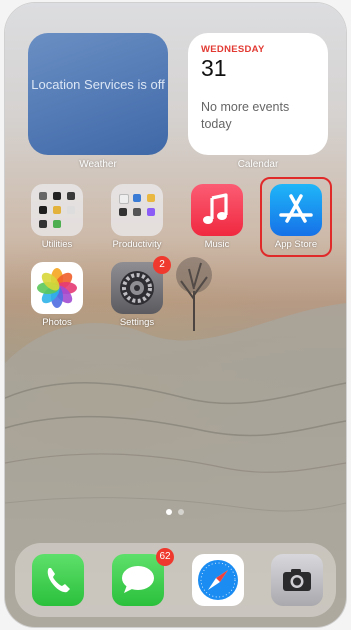 Image resolution: width=351 pixels, height=630 pixels. I want to click on app-utilities: Utilities, so click(57, 217).